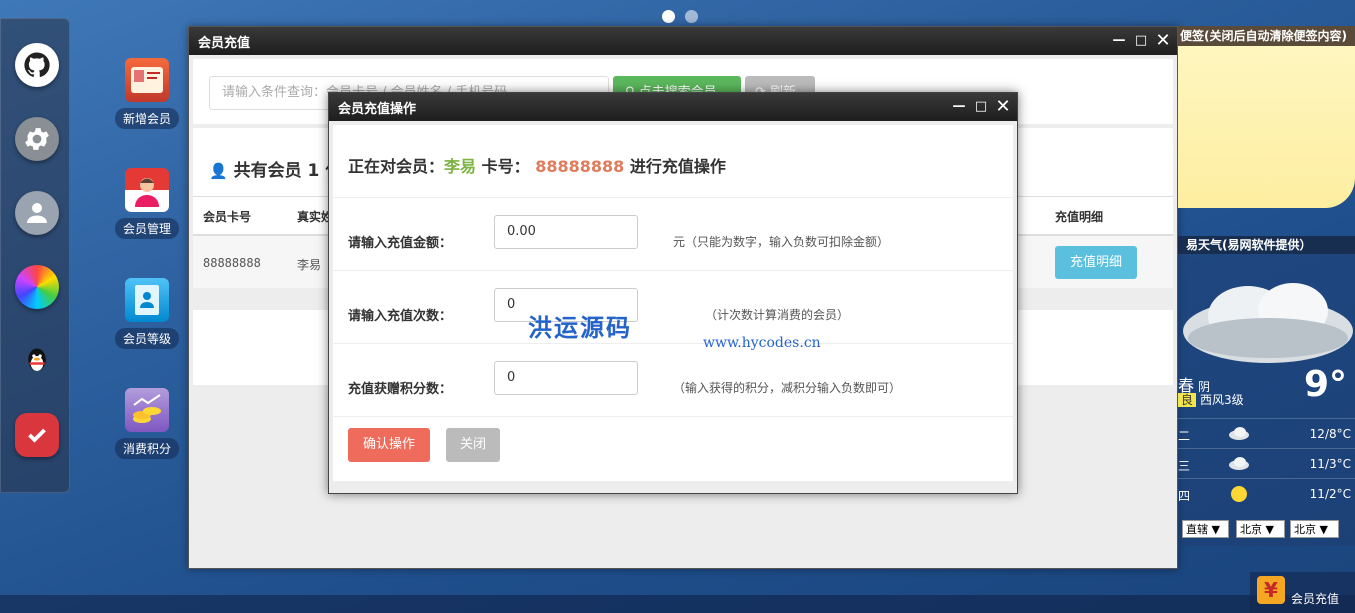 This screenshot has height=613, width=1355. What do you see at coordinates (1330, 464) in the screenshot?
I see `forecast-temp: 11/3°C` at bounding box center [1330, 464].